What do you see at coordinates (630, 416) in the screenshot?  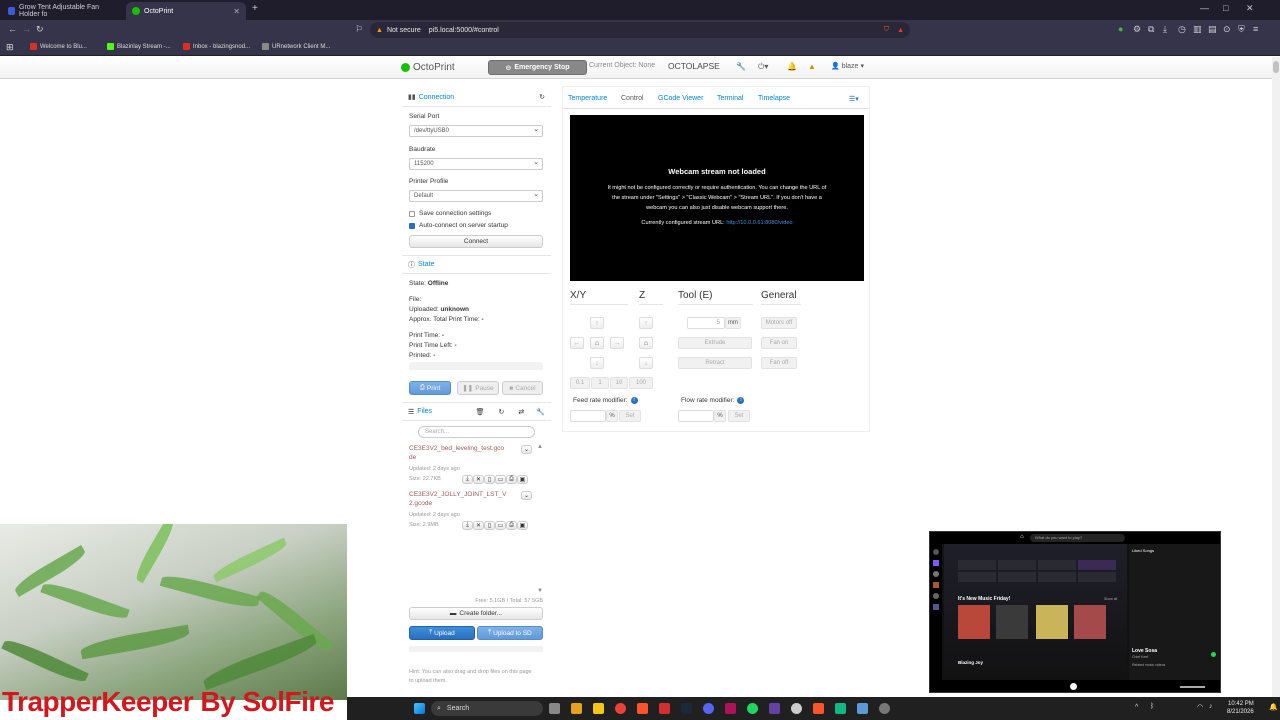 I see `feed-rate-set-button: Set` at bounding box center [630, 416].